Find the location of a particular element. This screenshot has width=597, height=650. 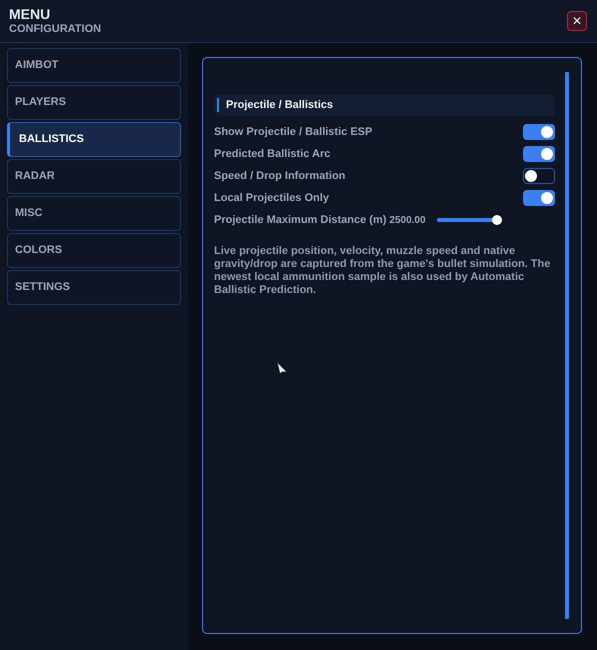

setting-label: Predicted Ballistic Arc is located at coordinates (272, 154).